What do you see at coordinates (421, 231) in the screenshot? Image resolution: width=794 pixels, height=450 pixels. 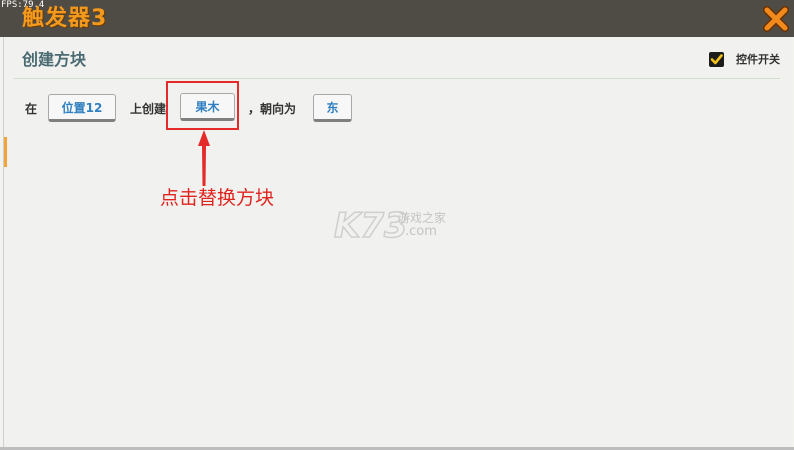 I see `watermark-domain: .com` at bounding box center [421, 231].